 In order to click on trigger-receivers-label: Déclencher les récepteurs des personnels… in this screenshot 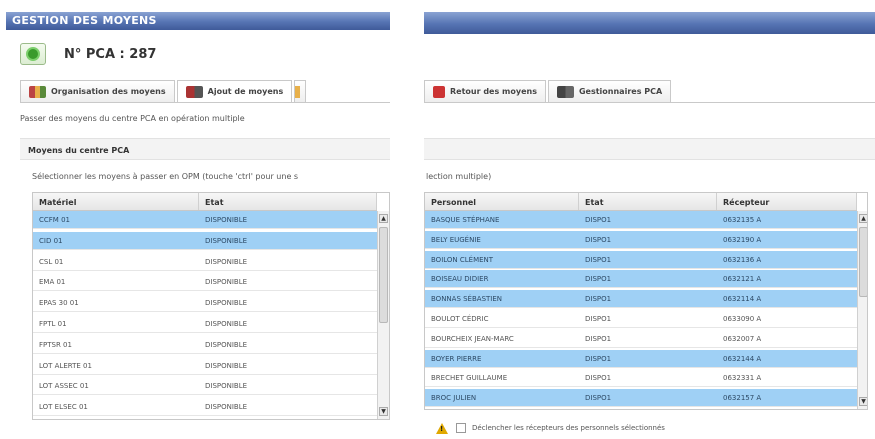, I will do `click(568, 428)`.